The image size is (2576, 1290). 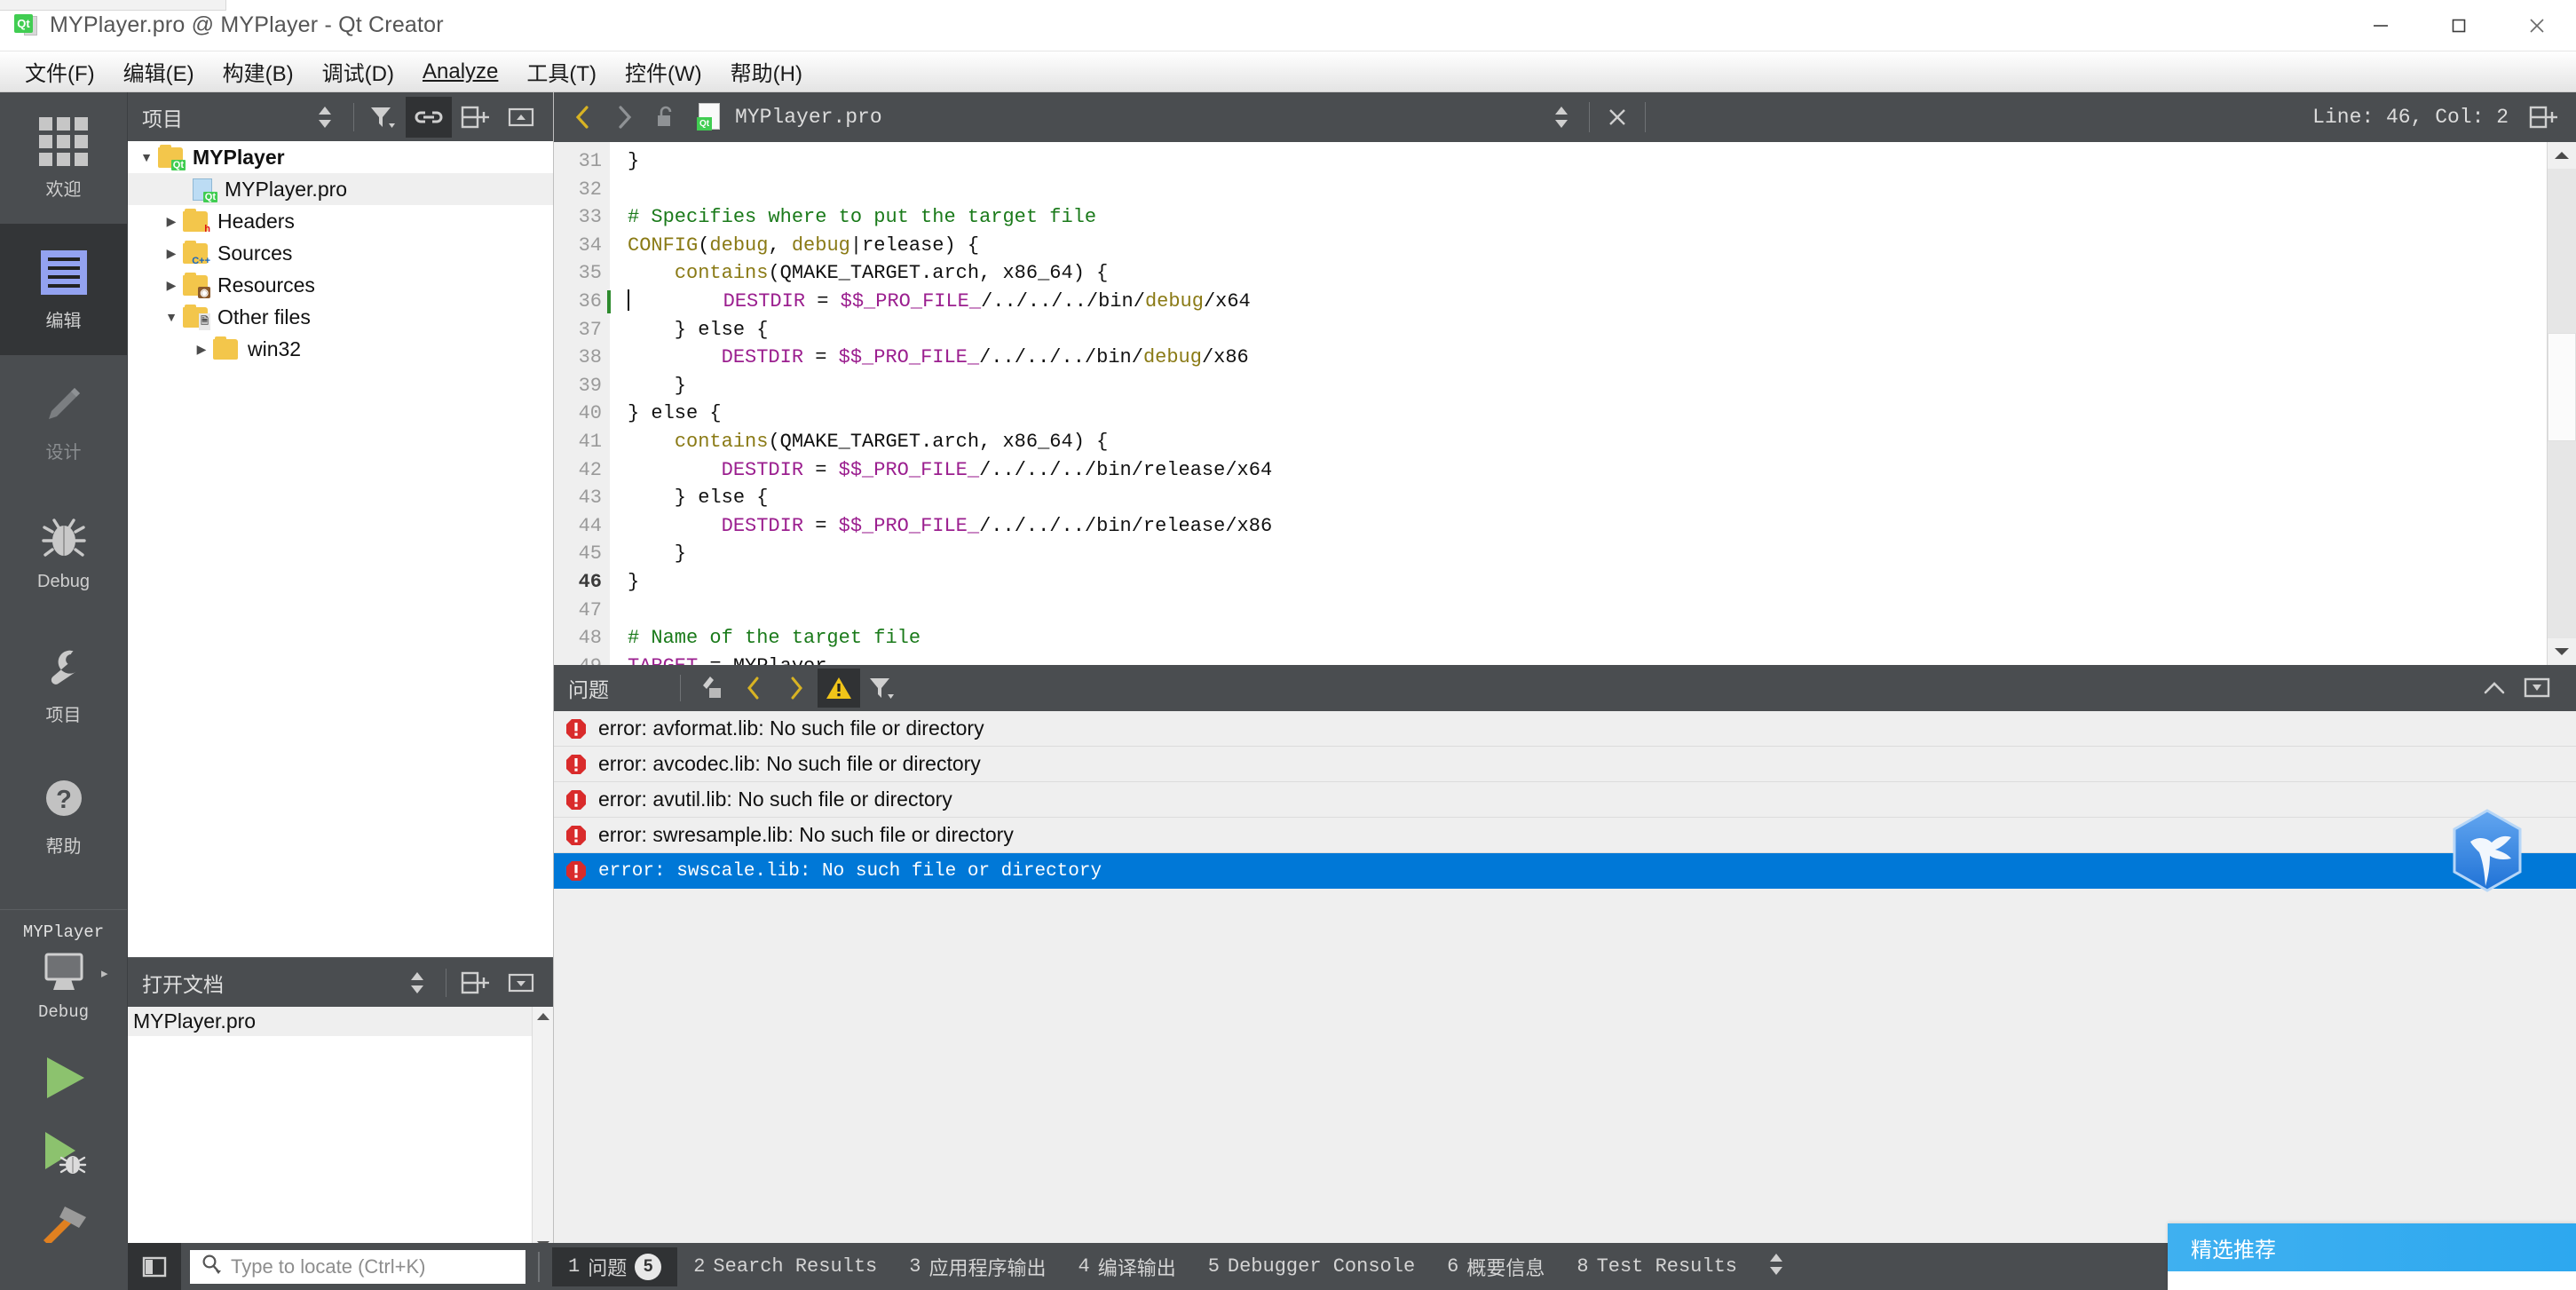 I want to click on close-editor-button, so click(x=1617, y=118).